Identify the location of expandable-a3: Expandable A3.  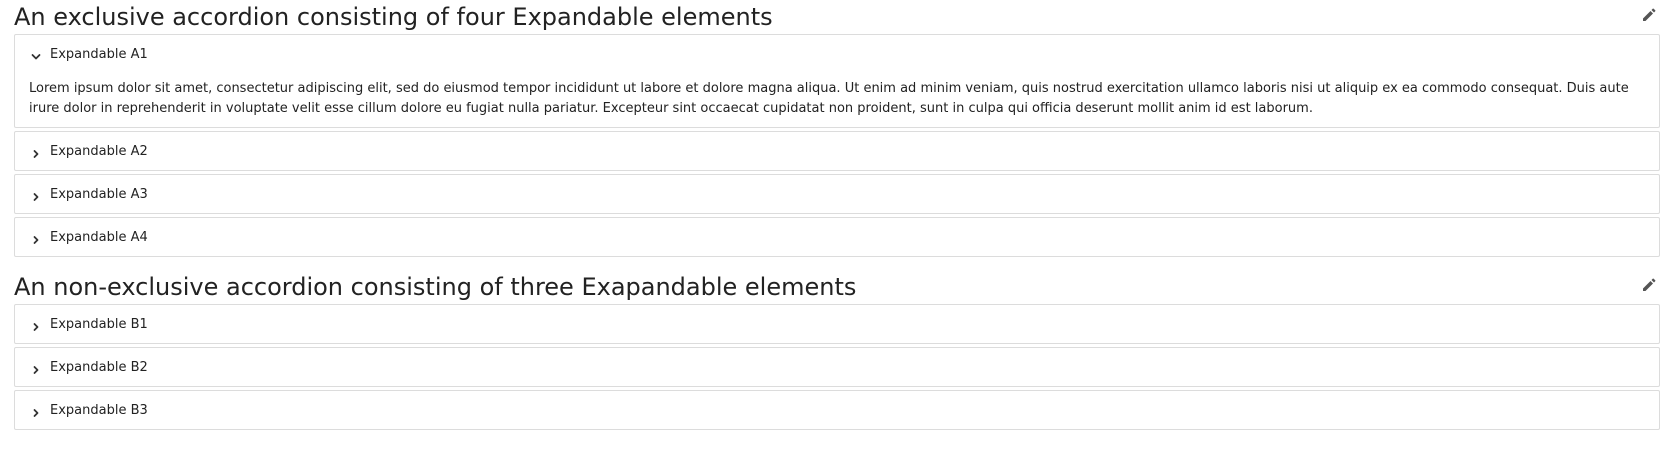
(837, 194).